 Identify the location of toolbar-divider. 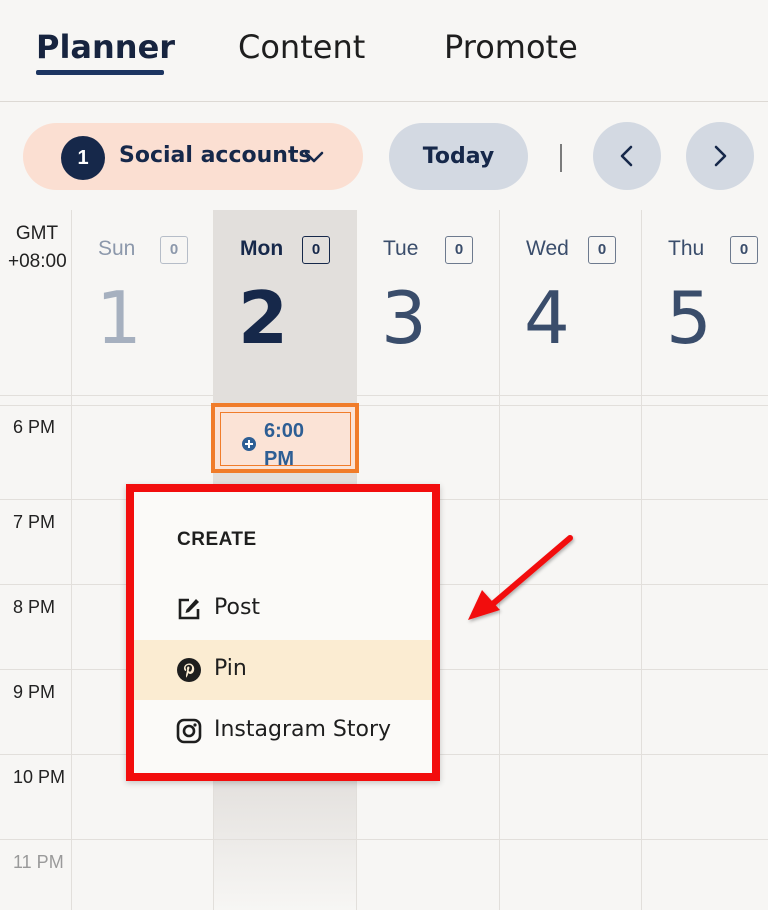
(561, 158).